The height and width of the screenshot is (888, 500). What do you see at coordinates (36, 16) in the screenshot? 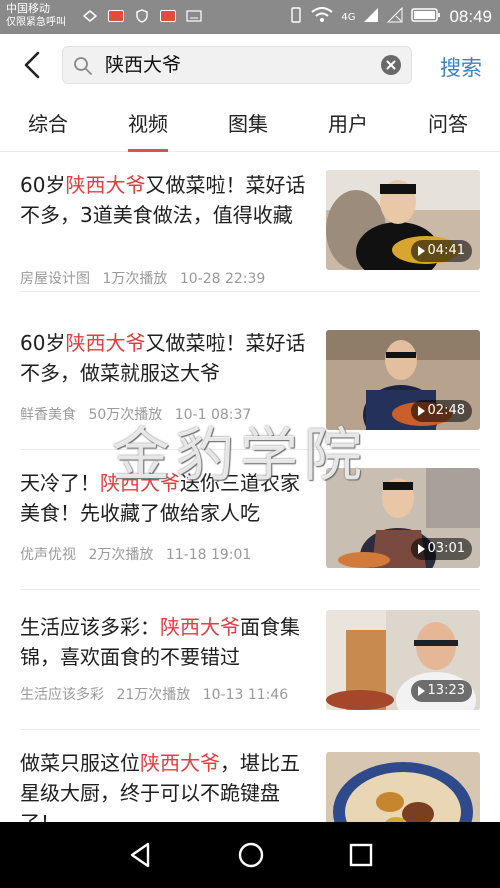
I see `carrier-info: 中国移动 仅限紧急呼叫` at bounding box center [36, 16].